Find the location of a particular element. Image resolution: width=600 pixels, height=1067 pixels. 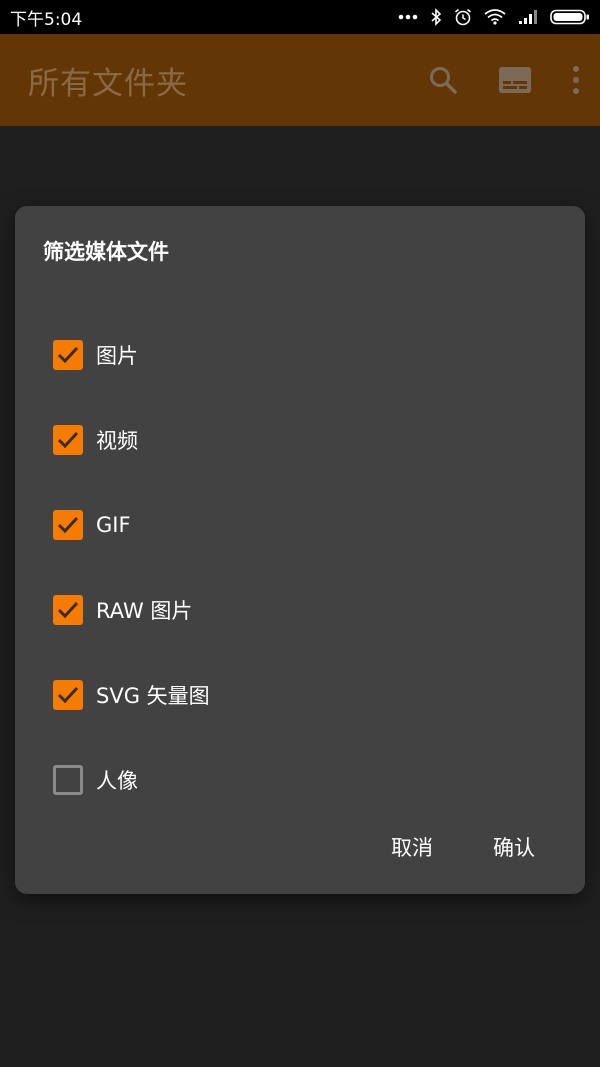

bluetooth-icon is located at coordinates (436, 17).